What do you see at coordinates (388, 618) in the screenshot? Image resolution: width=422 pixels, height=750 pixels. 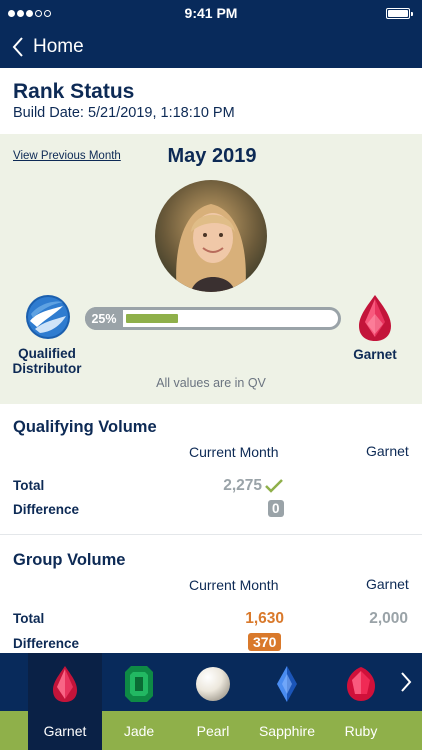 I see `gv-target-value: 2,000` at bounding box center [388, 618].